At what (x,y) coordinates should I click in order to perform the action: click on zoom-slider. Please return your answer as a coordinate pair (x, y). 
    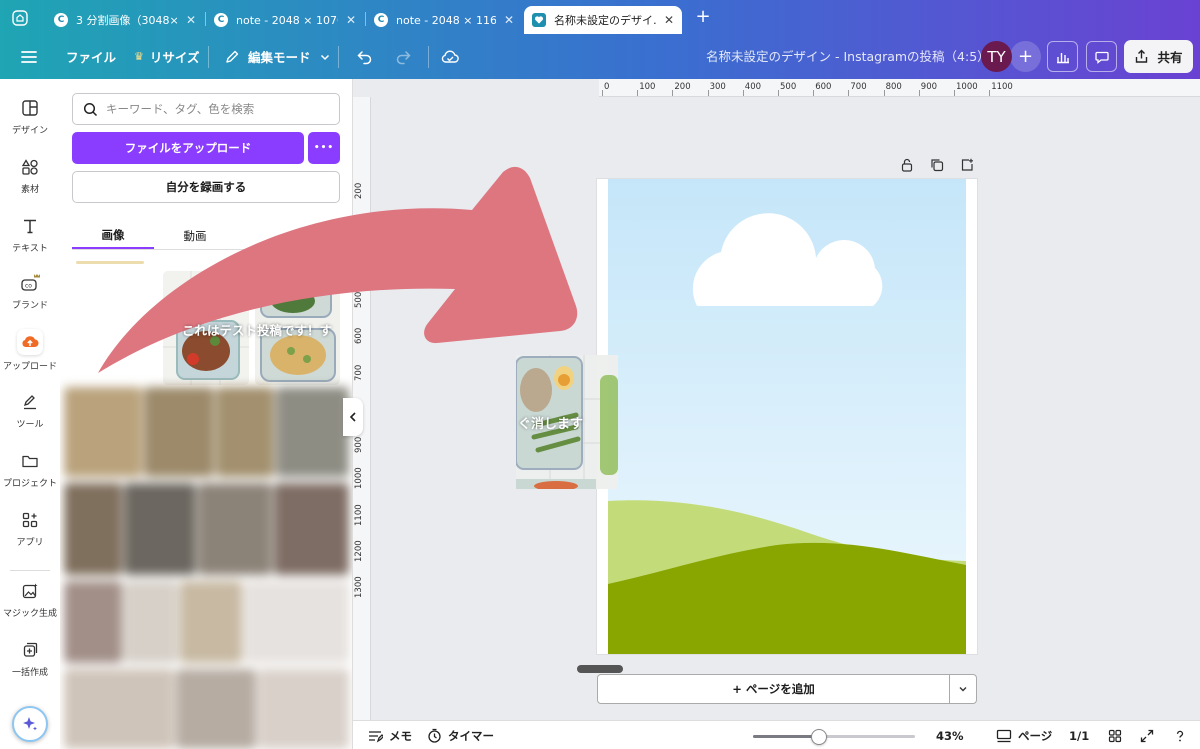
    Looking at the image, I should click on (834, 737).